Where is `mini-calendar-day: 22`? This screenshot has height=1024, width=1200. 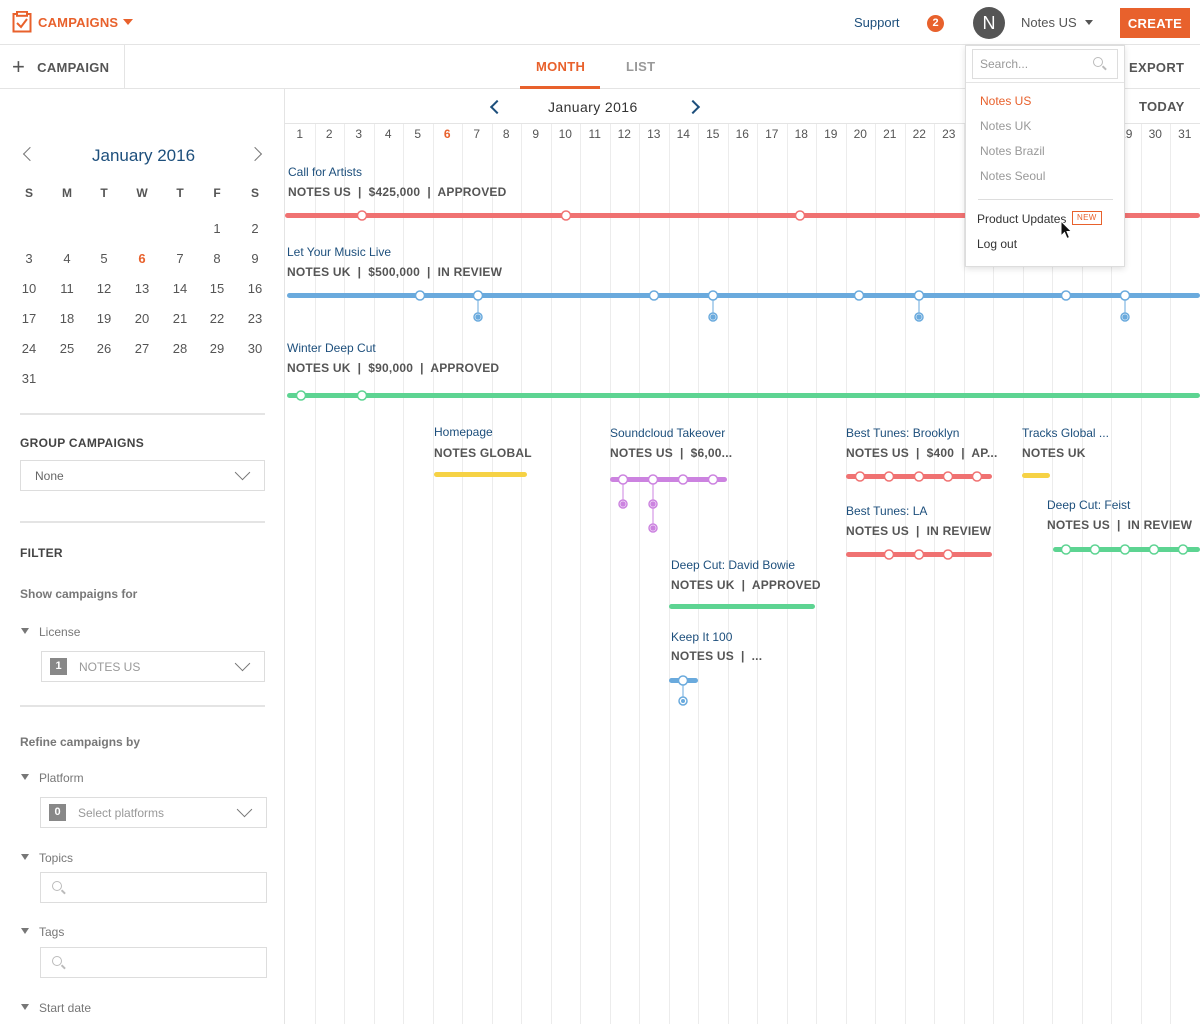
mini-calendar-day: 22 is located at coordinates (217, 318).